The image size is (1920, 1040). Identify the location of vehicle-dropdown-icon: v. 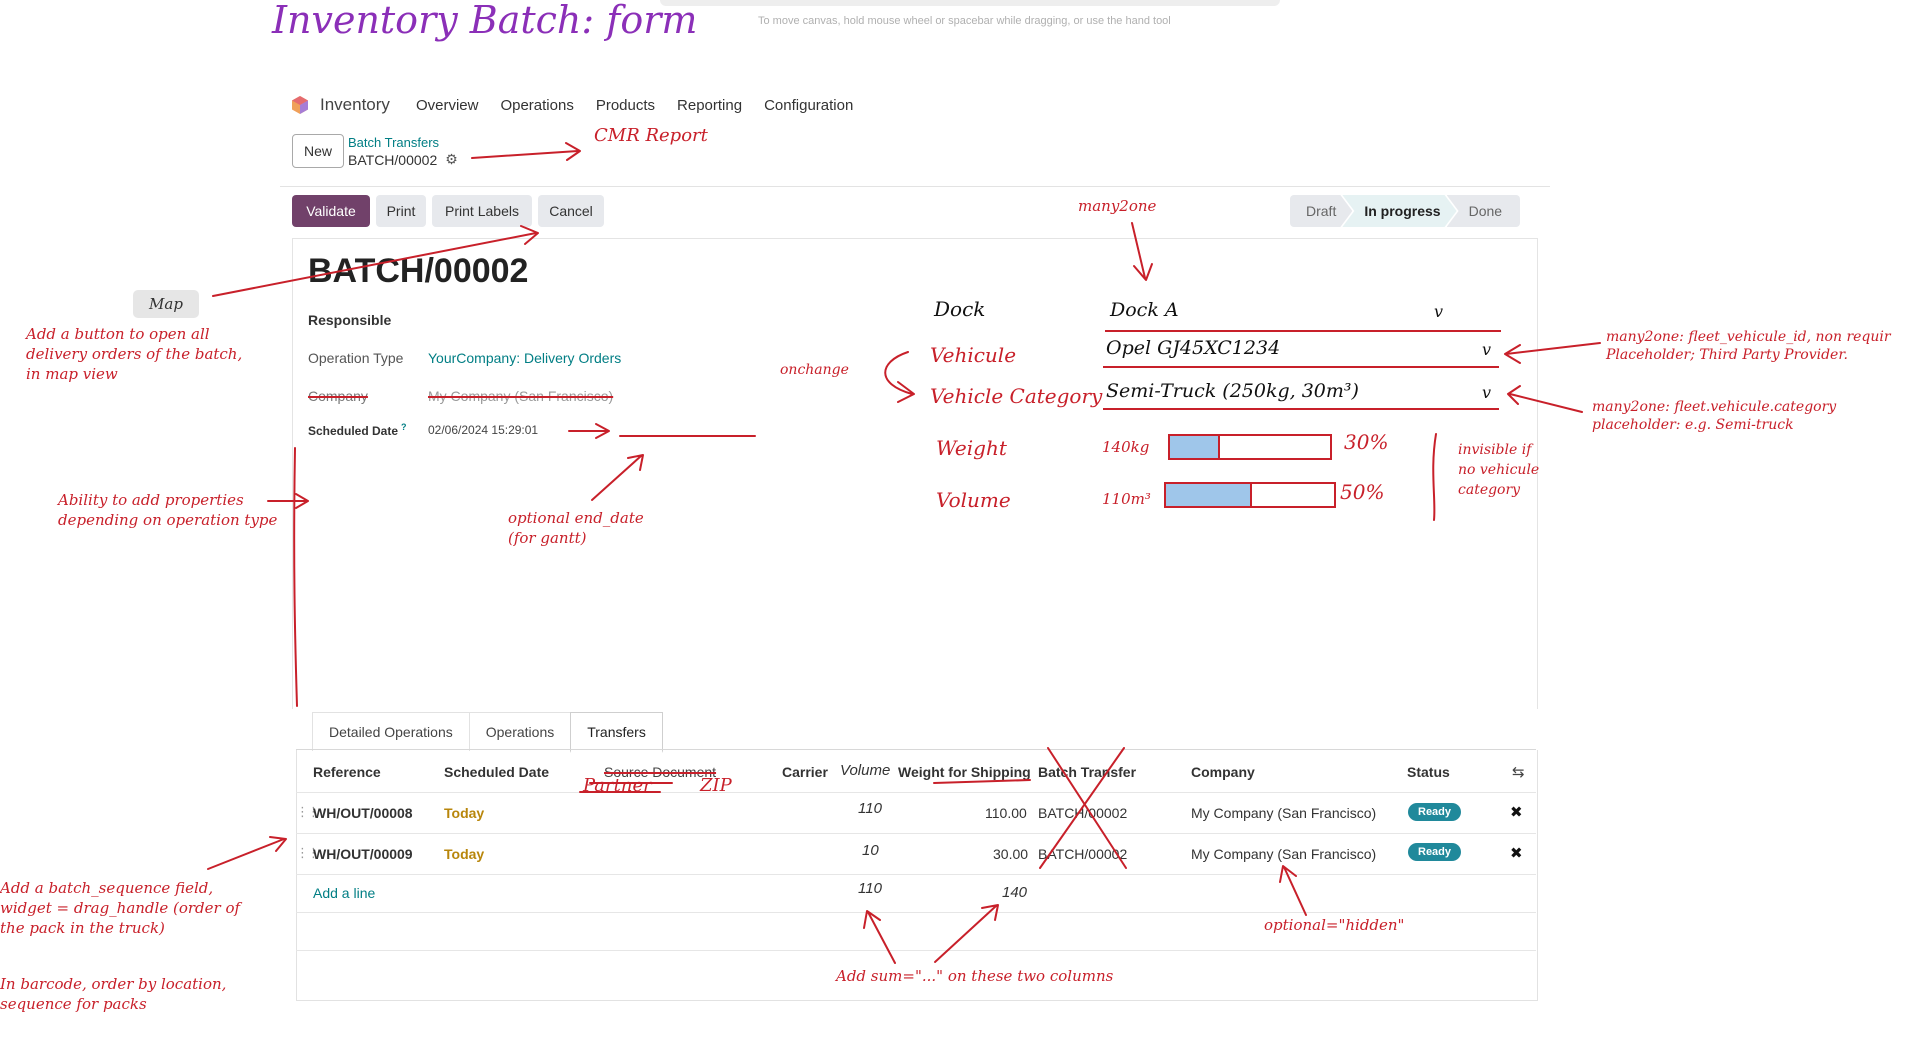
(1486, 349).